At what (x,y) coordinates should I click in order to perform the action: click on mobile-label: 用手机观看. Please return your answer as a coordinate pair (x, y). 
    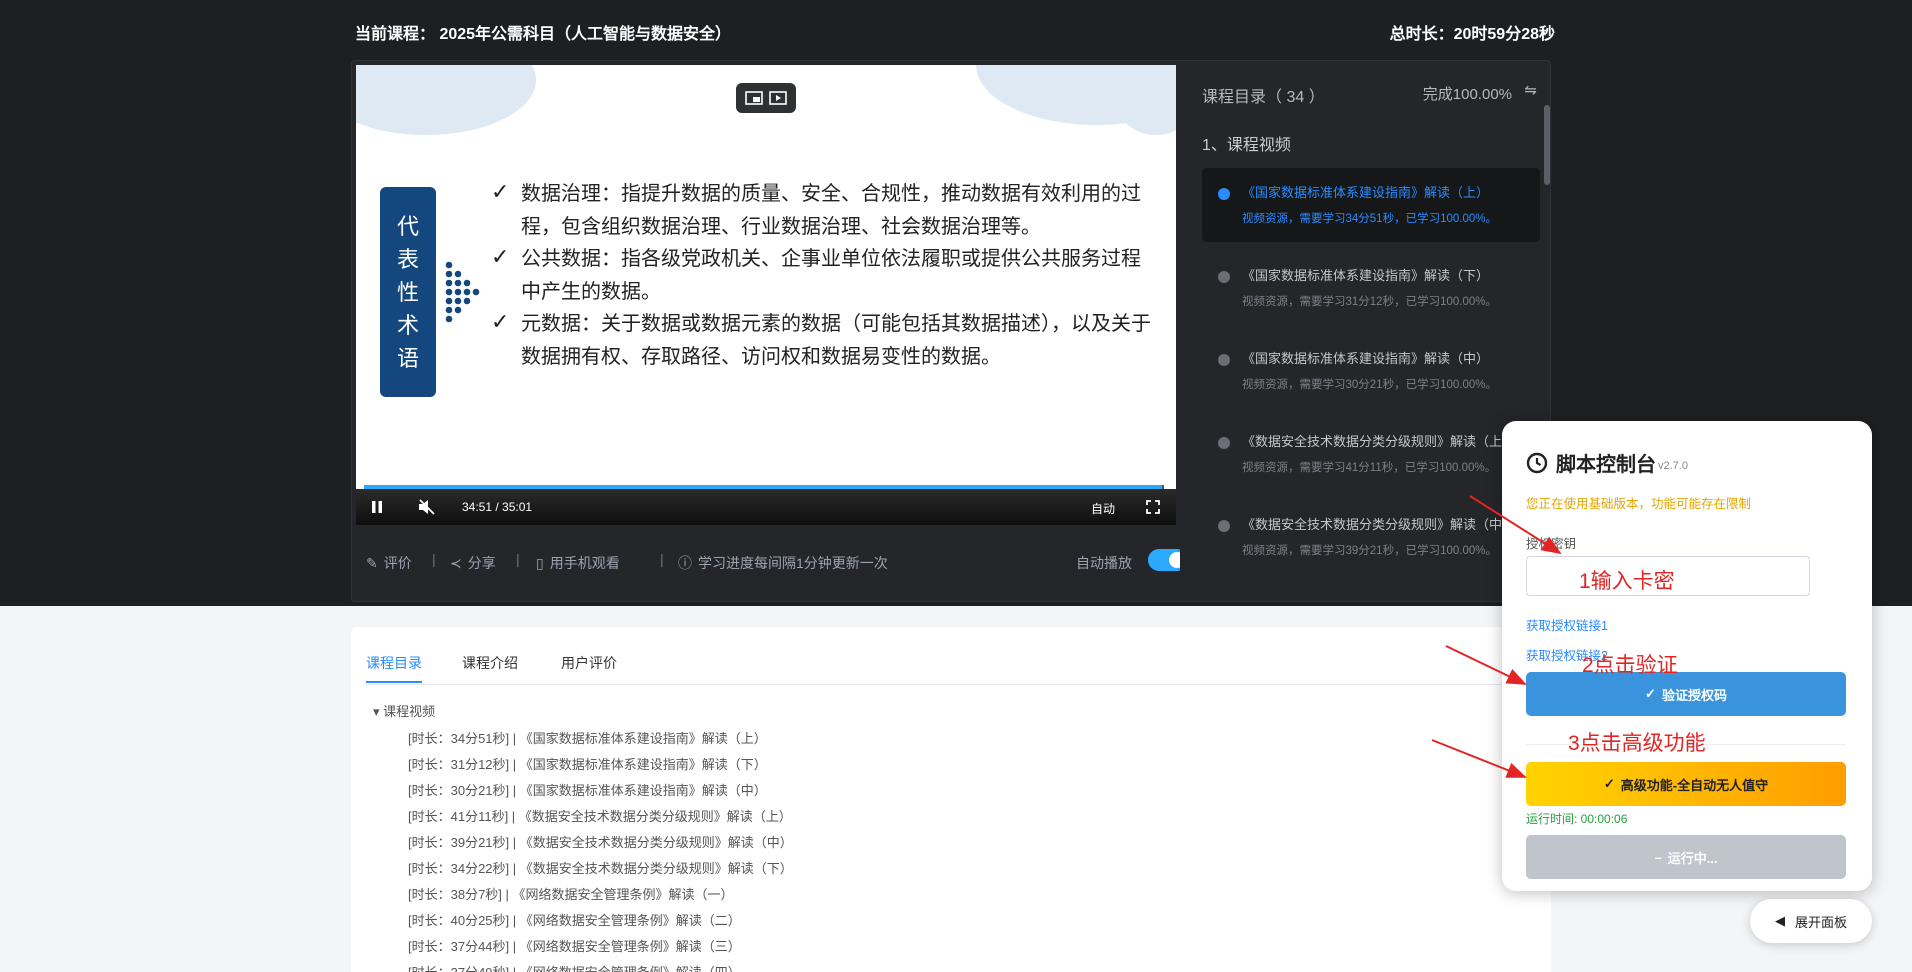
    Looking at the image, I should click on (584, 563).